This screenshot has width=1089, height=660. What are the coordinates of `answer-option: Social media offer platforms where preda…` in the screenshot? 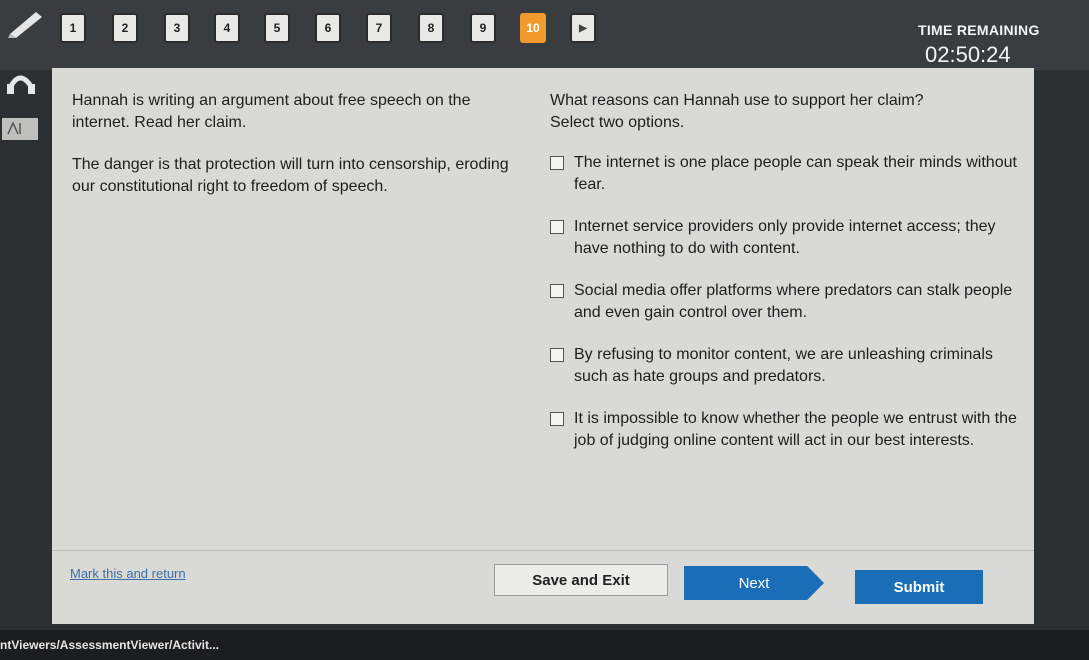 It's located at (785, 302).